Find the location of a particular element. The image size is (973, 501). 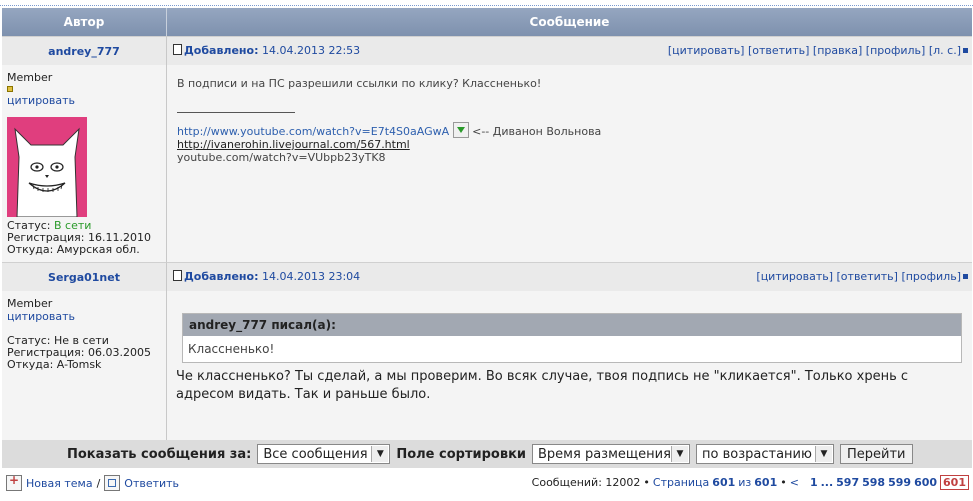

post-1-posted: Добавлено: 14.04.2013 22:53 is located at coordinates (266, 50).